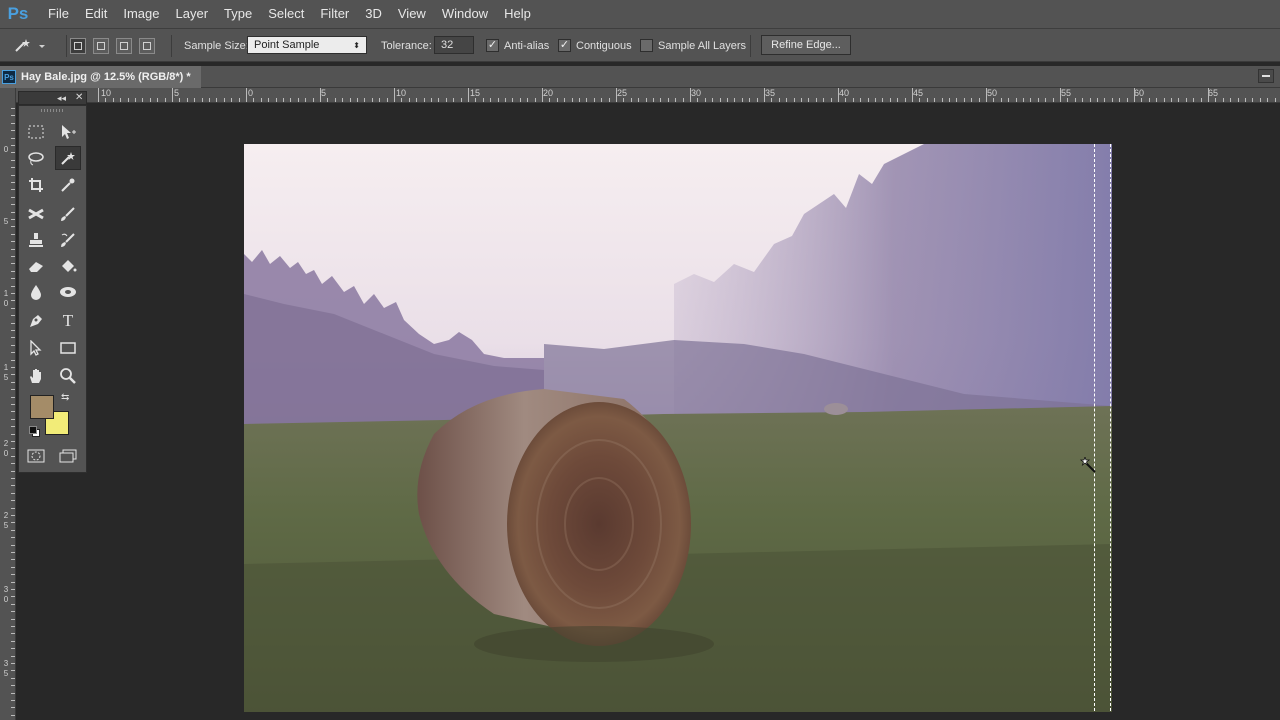 This screenshot has width=1280, height=720. Describe the element at coordinates (101, 45) in the screenshot. I see `add-to-selection-button` at that location.